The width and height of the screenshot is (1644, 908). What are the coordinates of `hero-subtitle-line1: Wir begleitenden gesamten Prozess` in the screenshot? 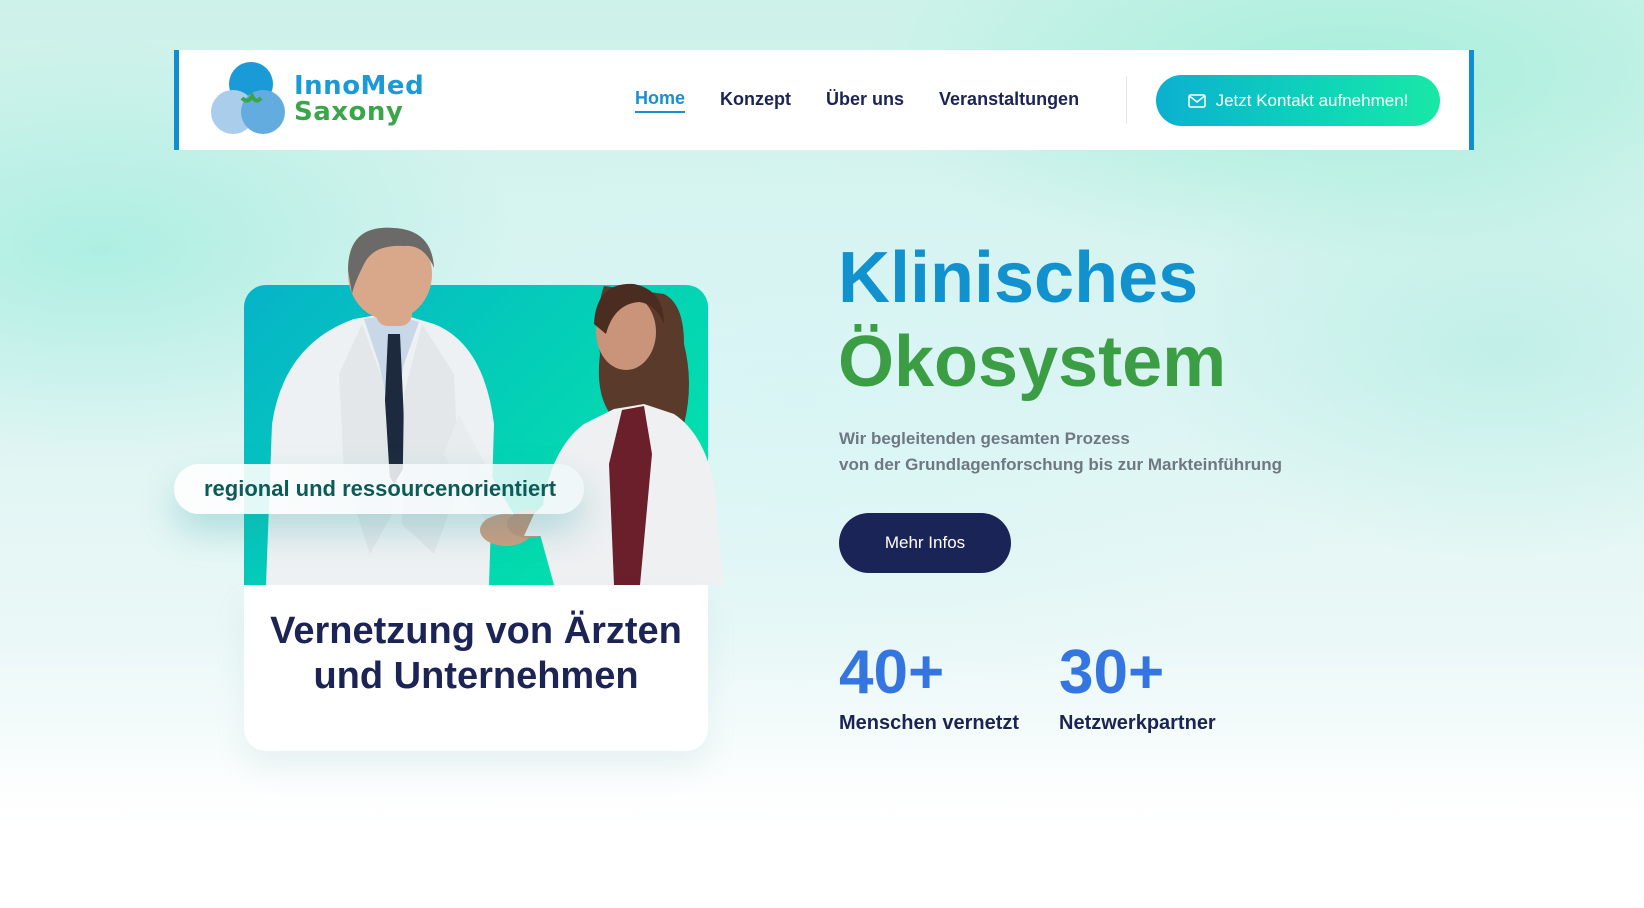 It's located at (984, 438).